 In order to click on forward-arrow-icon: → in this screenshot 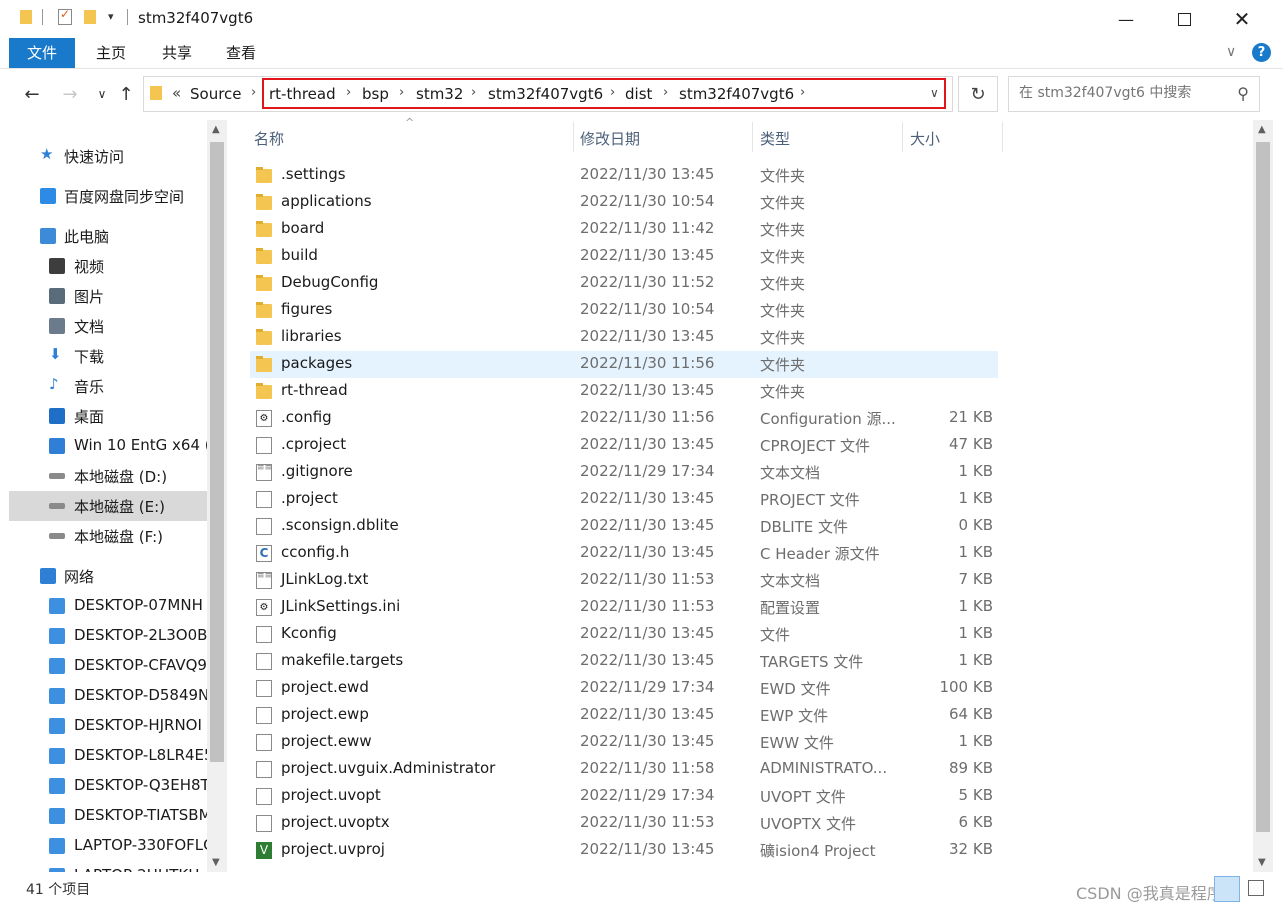, I will do `click(70, 94)`.